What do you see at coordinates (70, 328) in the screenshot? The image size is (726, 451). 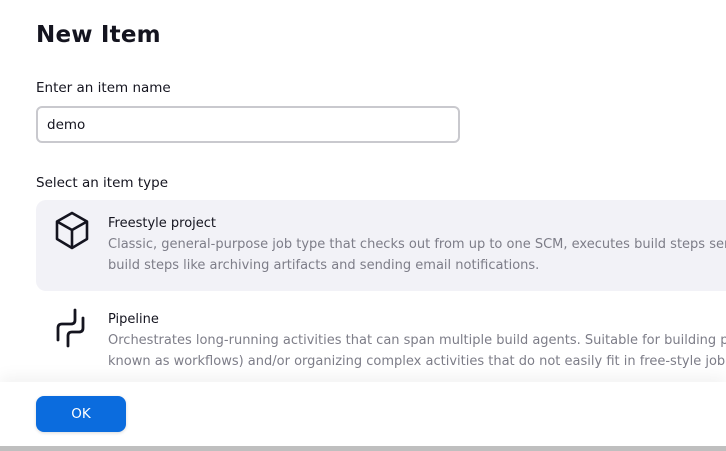 I see `pipeline-icon` at bounding box center [70, 328].